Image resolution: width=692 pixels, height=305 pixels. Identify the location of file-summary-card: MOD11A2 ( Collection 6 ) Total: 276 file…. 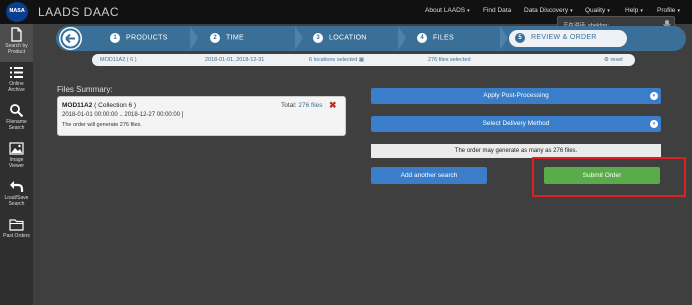
(201, 116).